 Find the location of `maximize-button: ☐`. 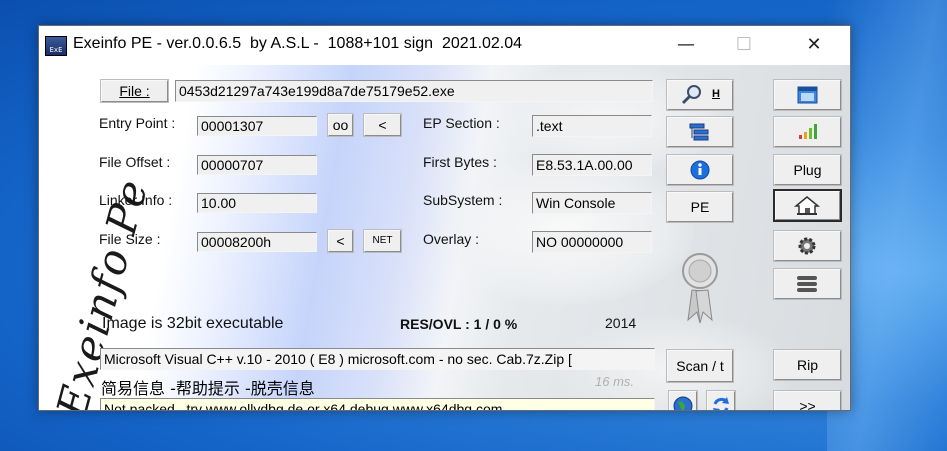

maximize-button: ☐ is located at coordinates (744, 45).